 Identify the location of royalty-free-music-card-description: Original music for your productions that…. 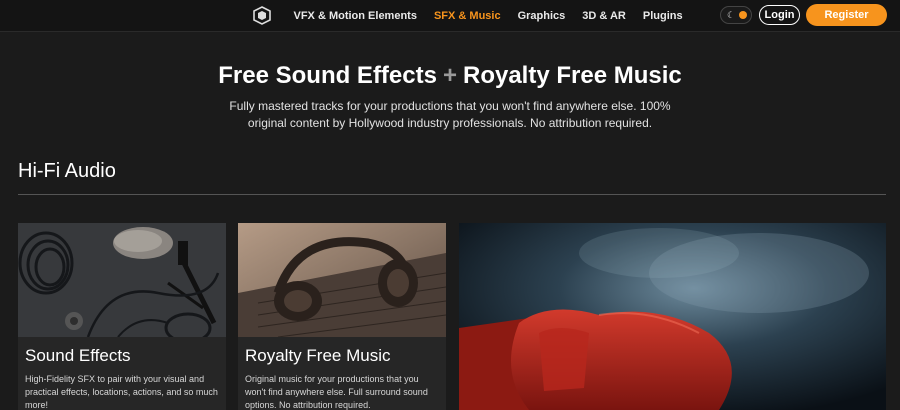
(336, 392).